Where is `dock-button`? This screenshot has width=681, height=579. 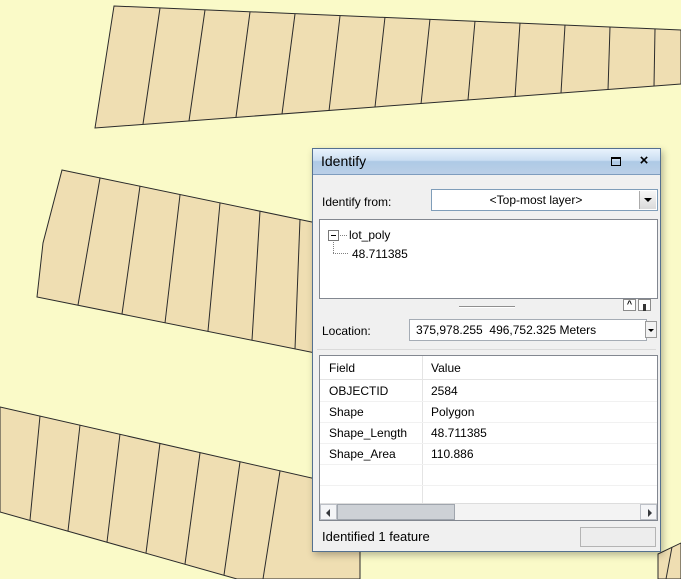
dock-button is located at coordinates (644, 305).